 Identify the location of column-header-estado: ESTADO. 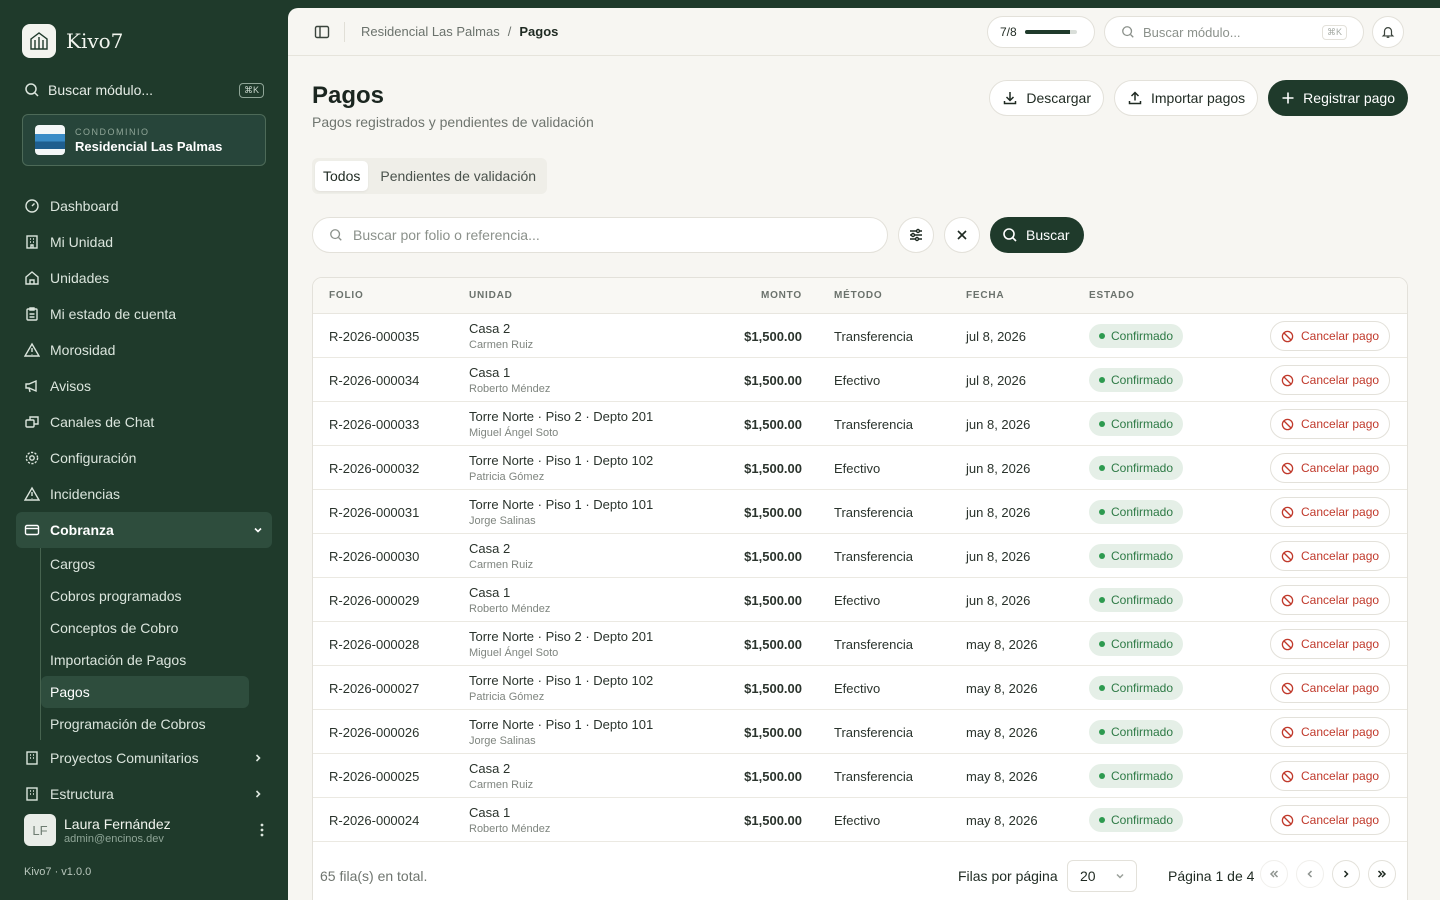
(1112, 295).